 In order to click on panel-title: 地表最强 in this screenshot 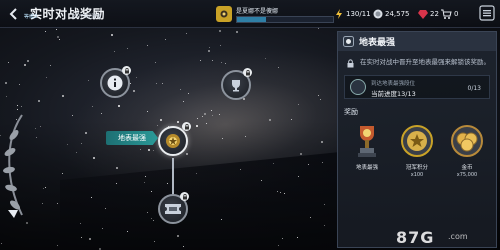, I will do `click(377, 43)`.